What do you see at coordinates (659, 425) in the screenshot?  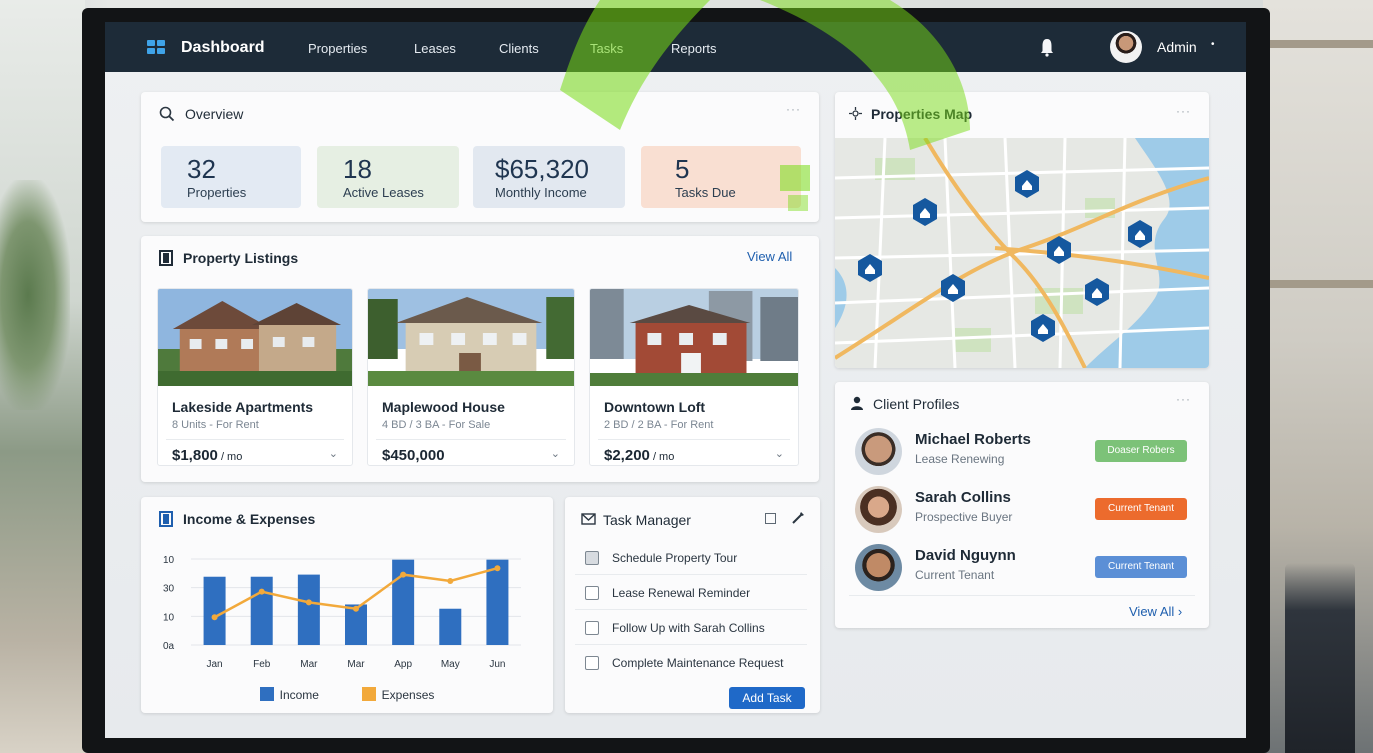 I see `listing-details: 2 BD / 2 BA - For Rent` at bounding box center [659, 425].